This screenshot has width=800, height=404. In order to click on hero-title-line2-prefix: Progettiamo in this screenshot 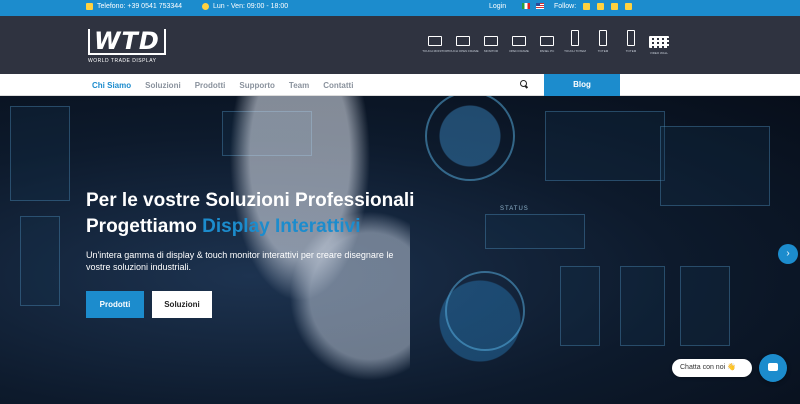, I will do `click(144, 226)`.